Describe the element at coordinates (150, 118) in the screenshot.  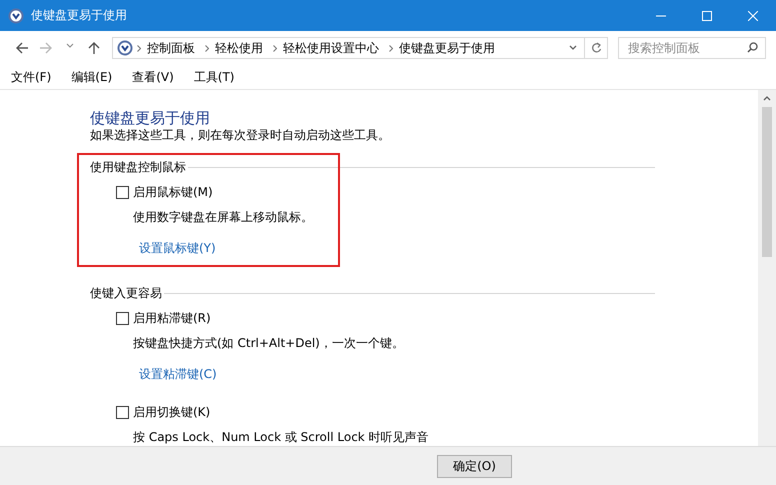
I see `page-heading: 使键盘更易于使用` at that location.